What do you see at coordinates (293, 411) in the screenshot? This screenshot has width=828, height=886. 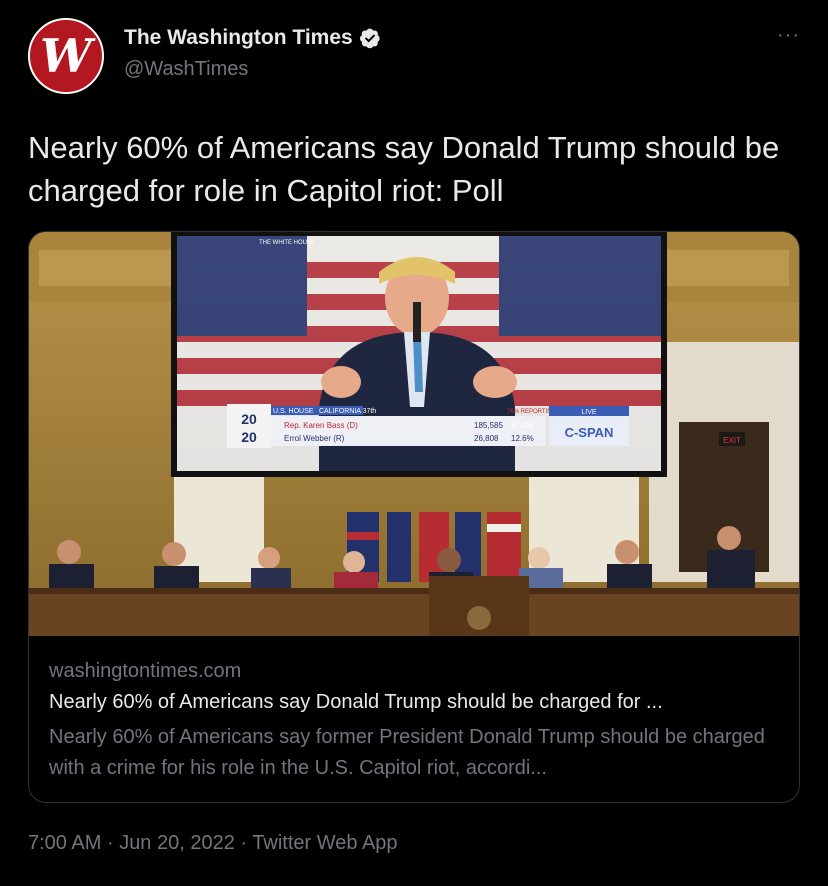 I see `race-label: U.S. HOUSE` at bounding box center [293, 411].